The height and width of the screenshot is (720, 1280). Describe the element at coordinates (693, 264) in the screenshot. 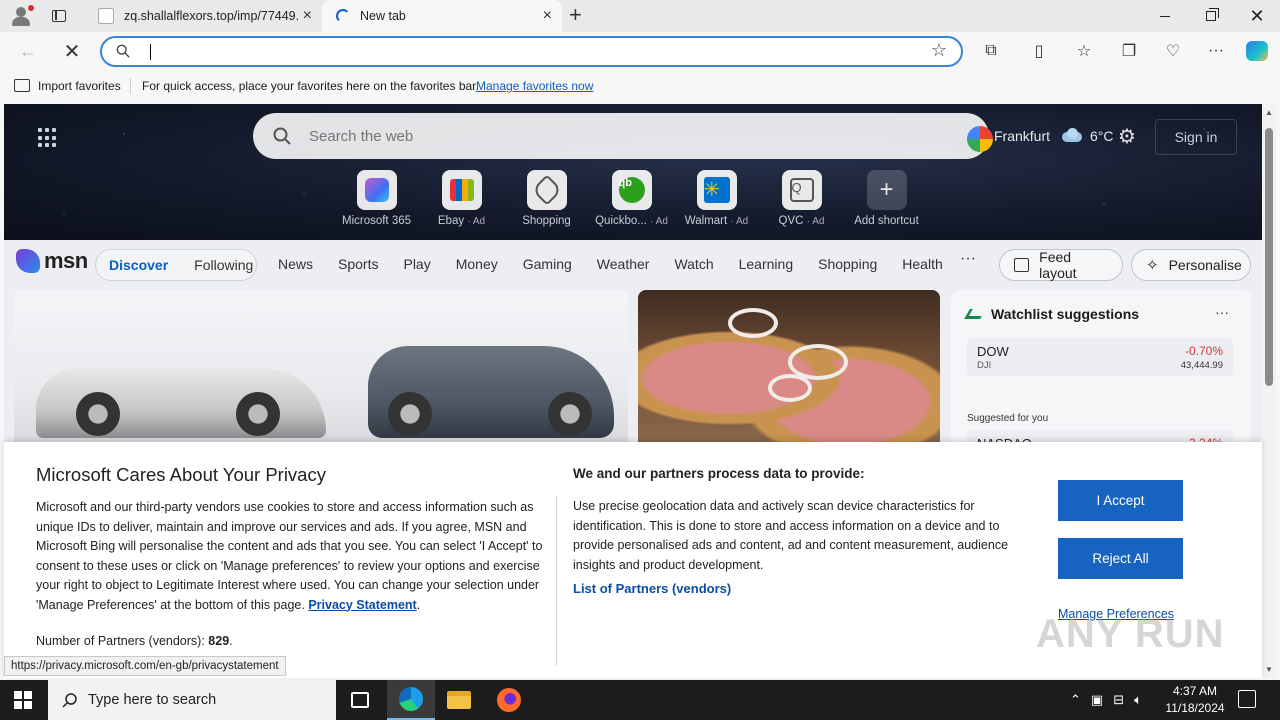

I see `nav-watch: Watch` at that location.